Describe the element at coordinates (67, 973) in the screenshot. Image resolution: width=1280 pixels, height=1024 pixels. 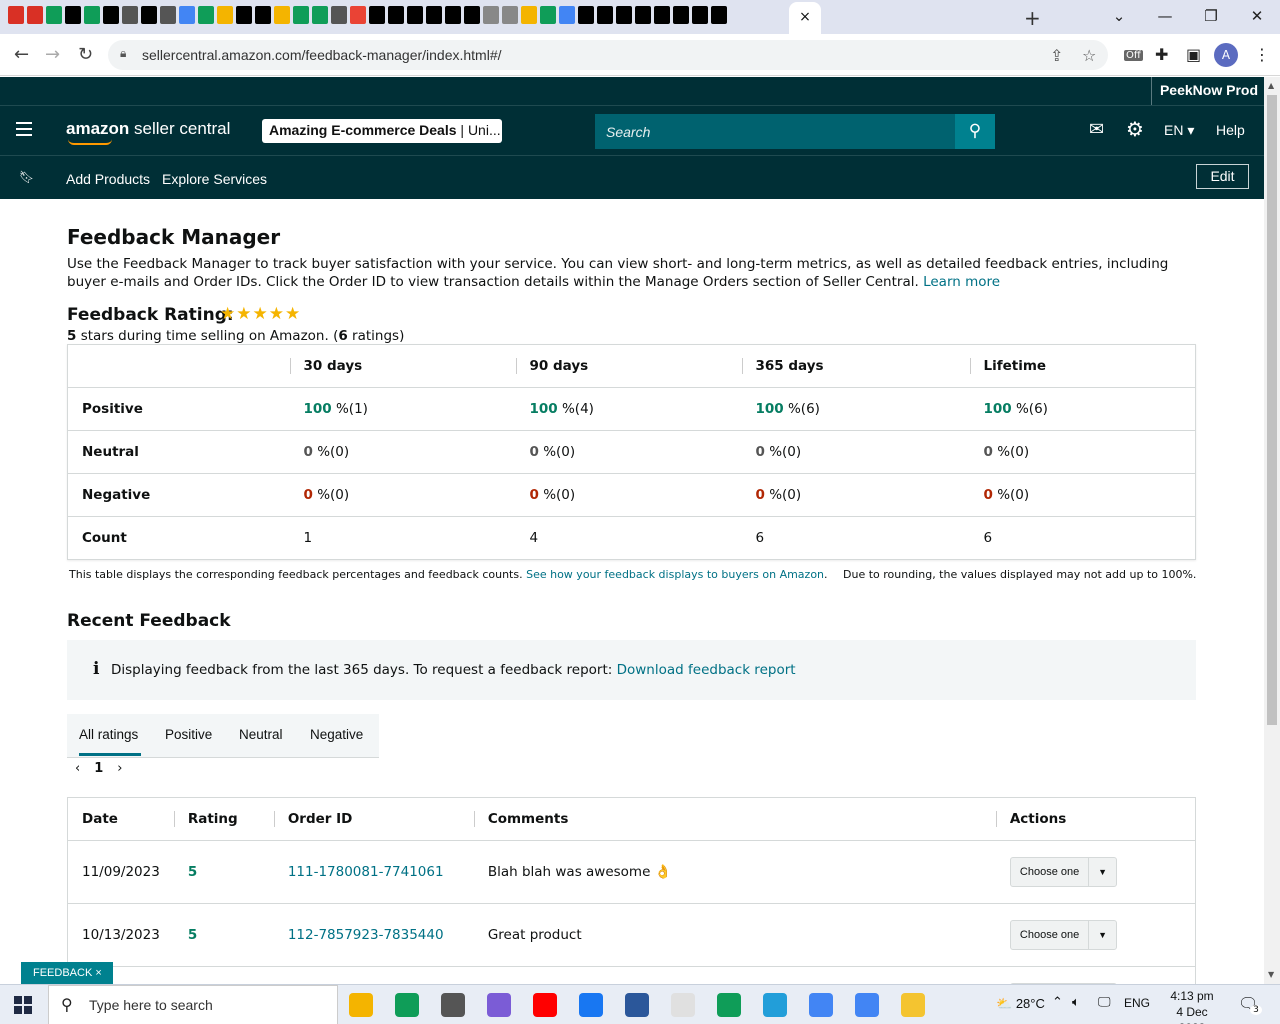
I see `feedback-widget-button: FEEDBACK ×` at that location.